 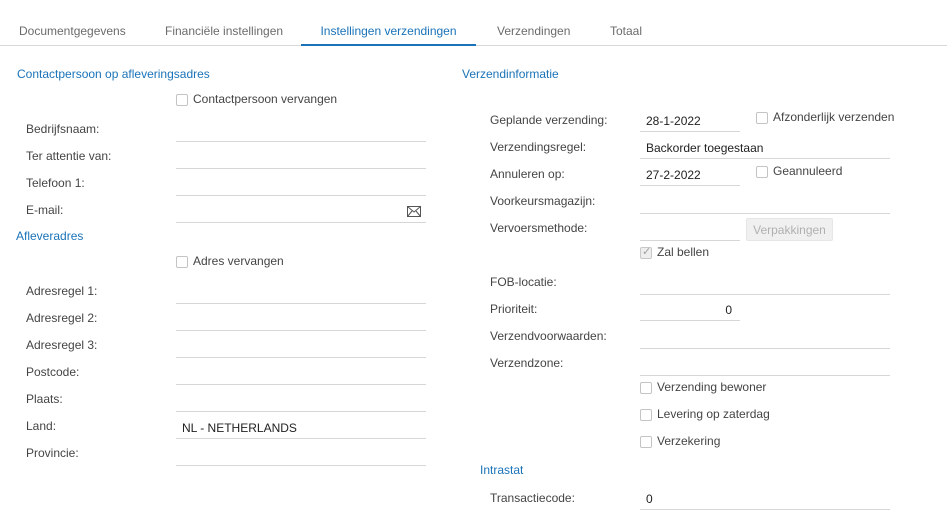 What do you see at coordinates (388, 23) in the screenshot?
I see `tab-instellingen-verzendingen: Instellingen verzendingen` at bounding box center [388, 23].